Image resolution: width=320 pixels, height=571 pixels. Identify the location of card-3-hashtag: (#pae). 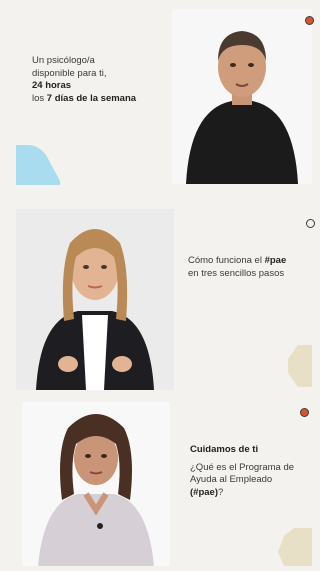
(204, 492).